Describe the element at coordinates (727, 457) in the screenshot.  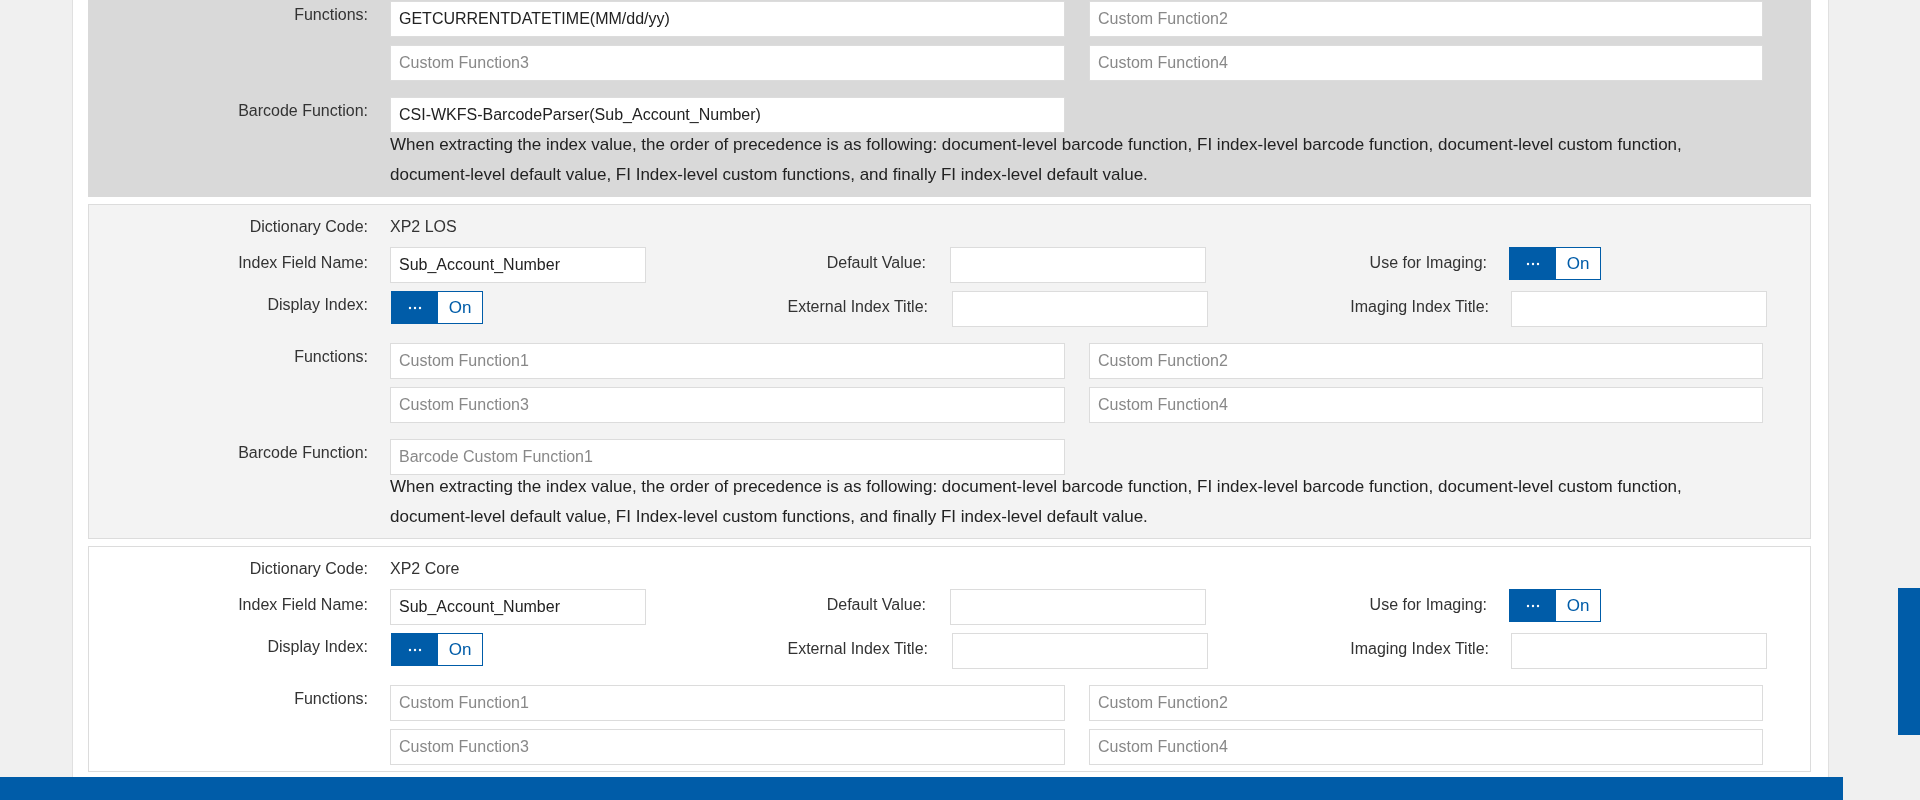
I see `input-field: Barcode Custom Function1` at that location.